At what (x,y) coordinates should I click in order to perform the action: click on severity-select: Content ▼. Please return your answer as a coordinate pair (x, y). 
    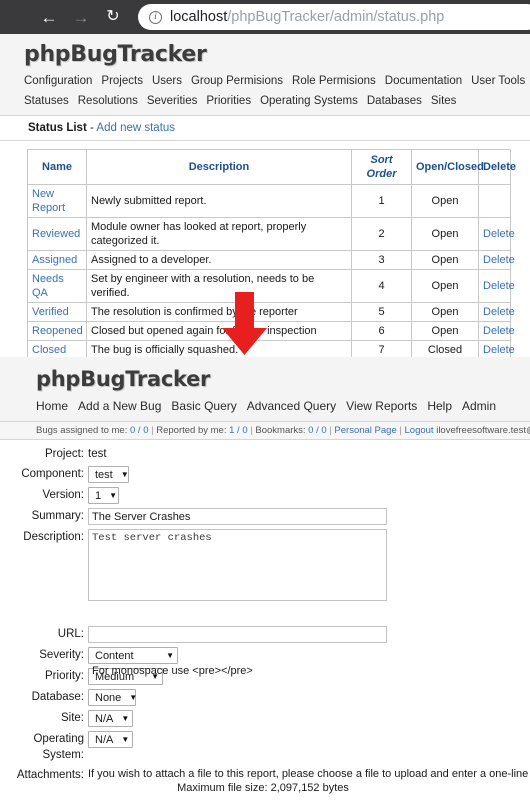
    Looking at the image, I should click on (133, 655).